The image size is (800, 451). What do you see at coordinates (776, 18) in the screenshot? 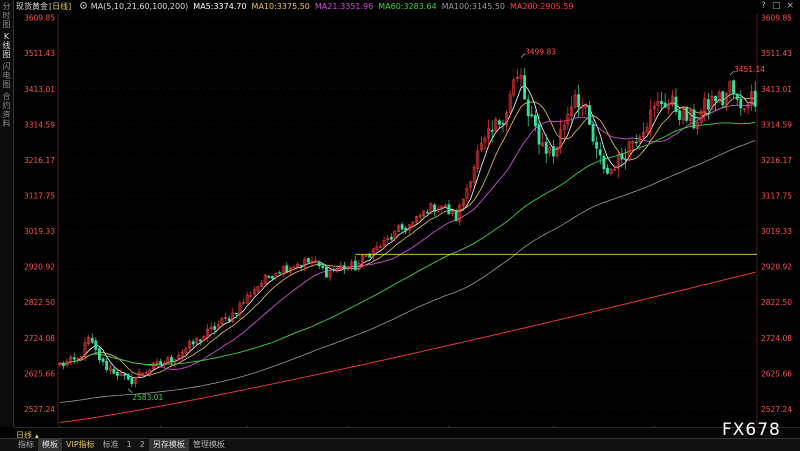
I see `y-tick-label-right: 3609.85` at bounding box center [776, 18].